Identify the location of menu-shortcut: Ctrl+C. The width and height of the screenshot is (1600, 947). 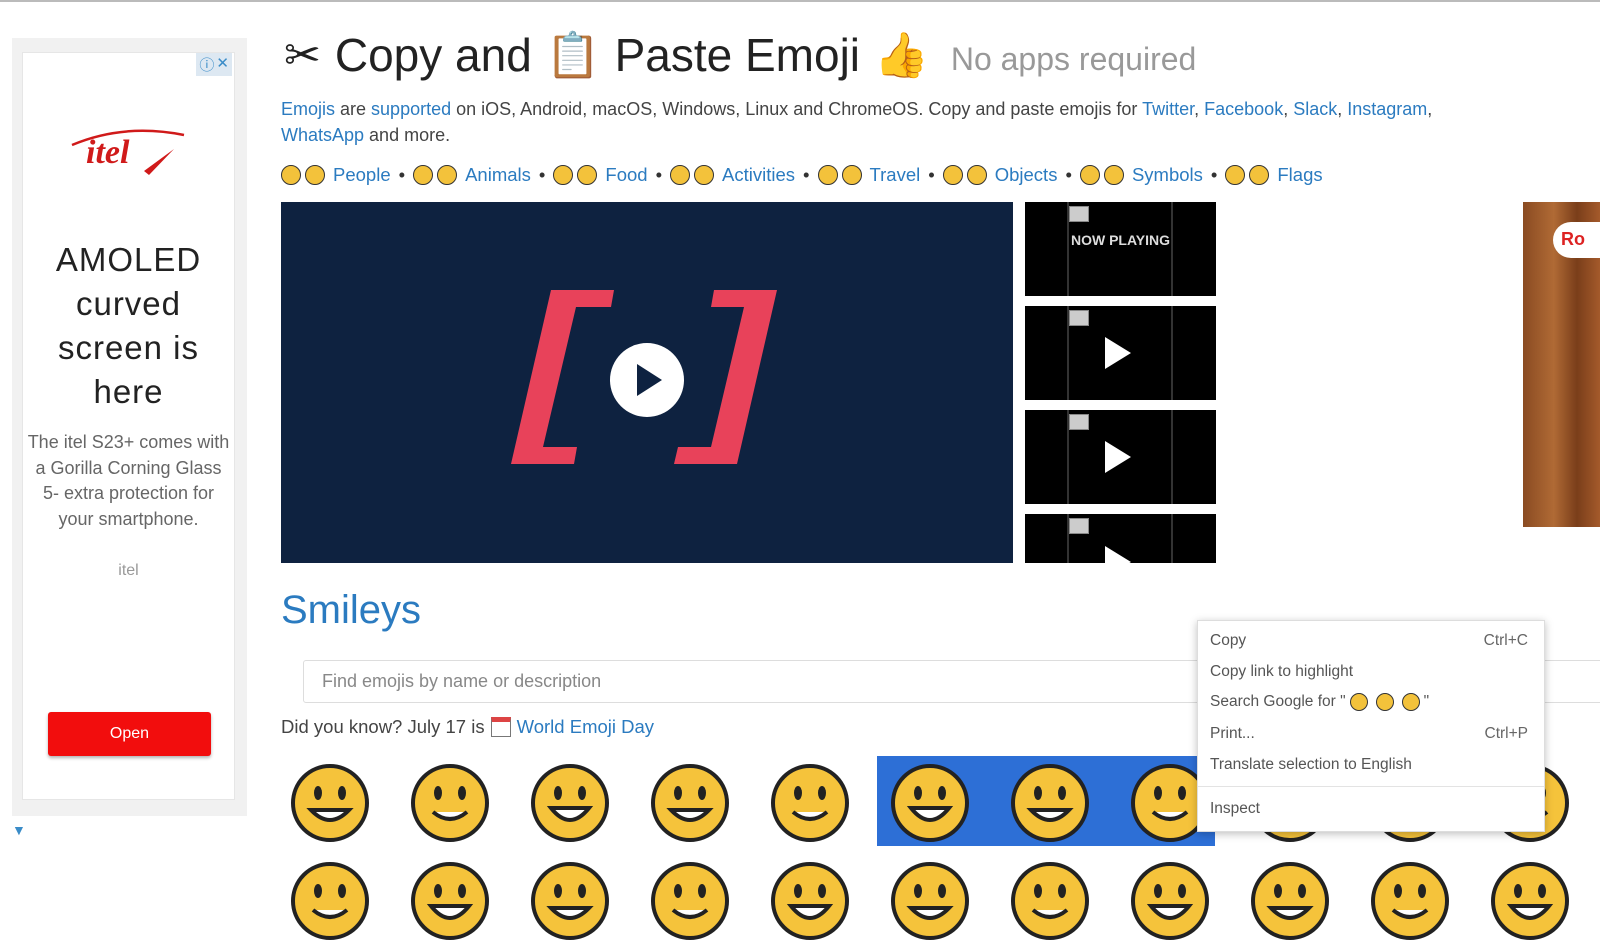
(1505, 640).